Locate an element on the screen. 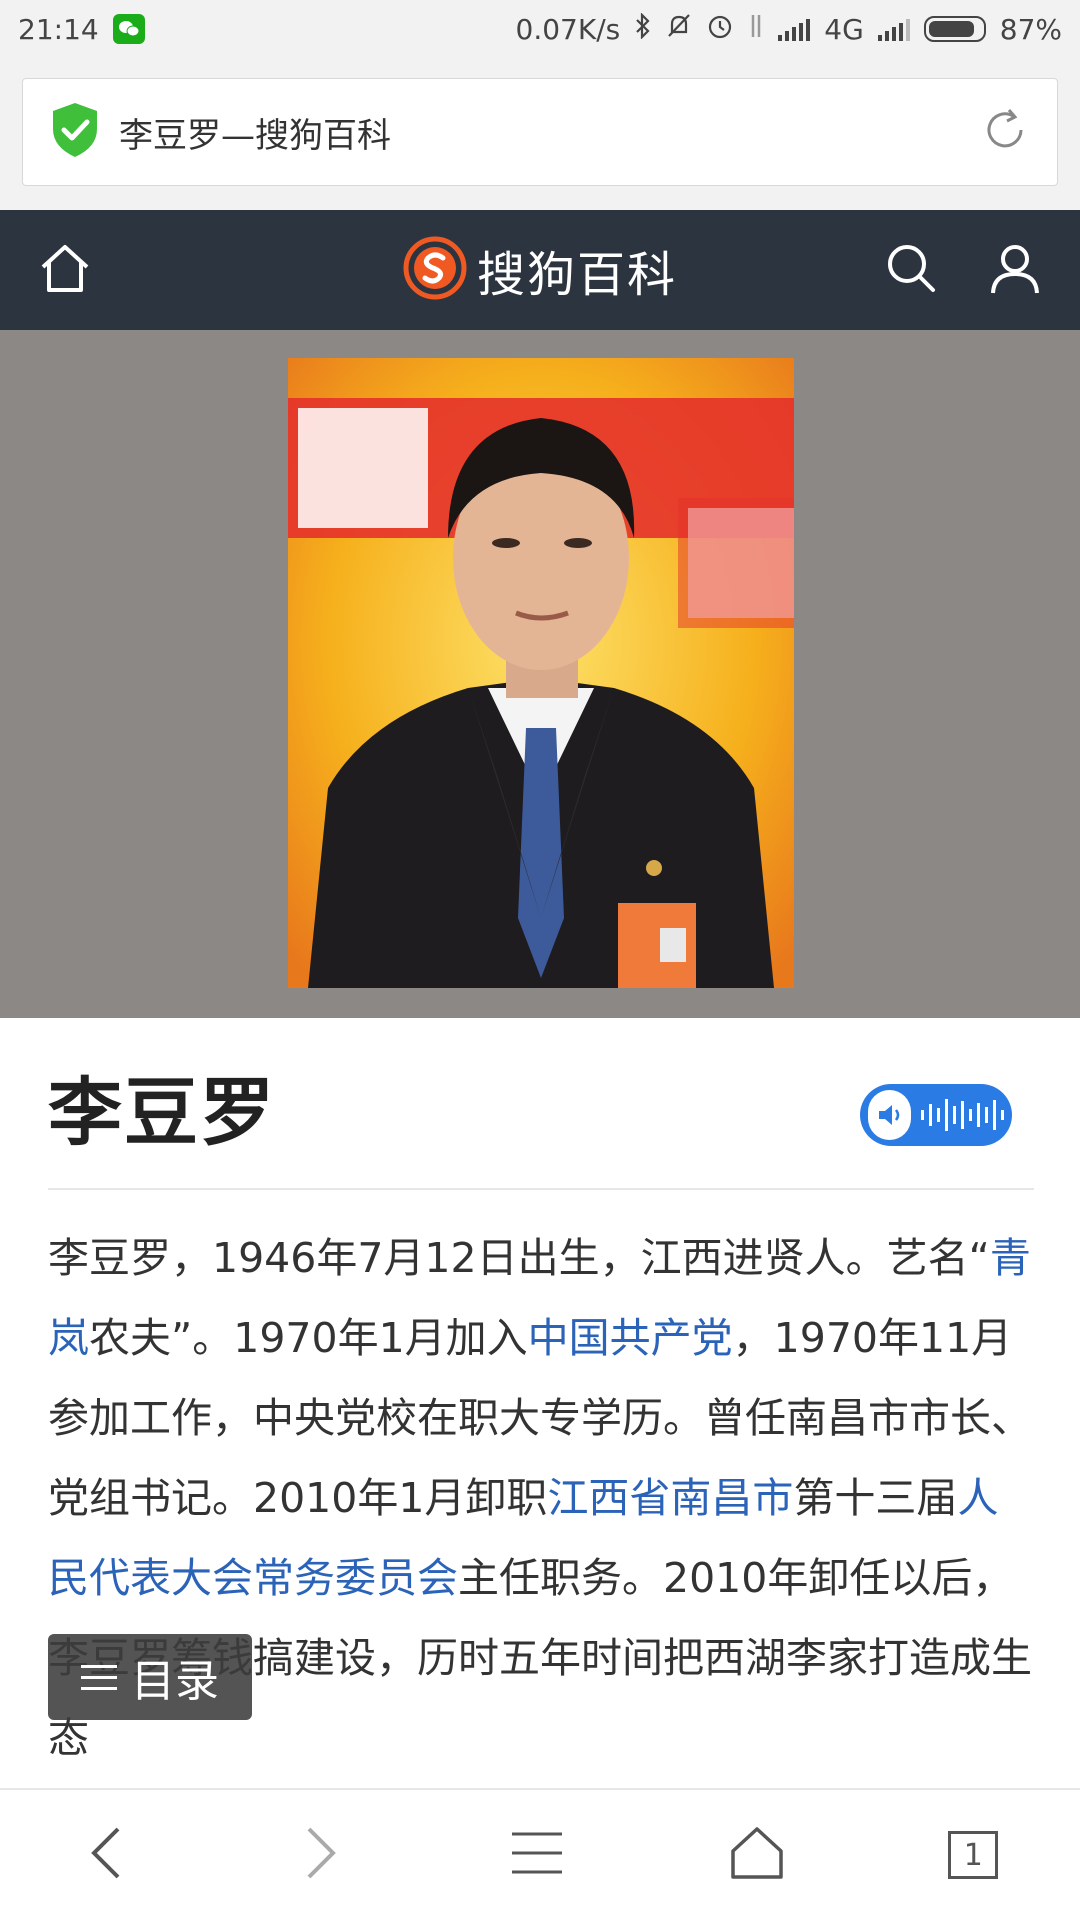  mute-icon is located at coordinates (679, 29).